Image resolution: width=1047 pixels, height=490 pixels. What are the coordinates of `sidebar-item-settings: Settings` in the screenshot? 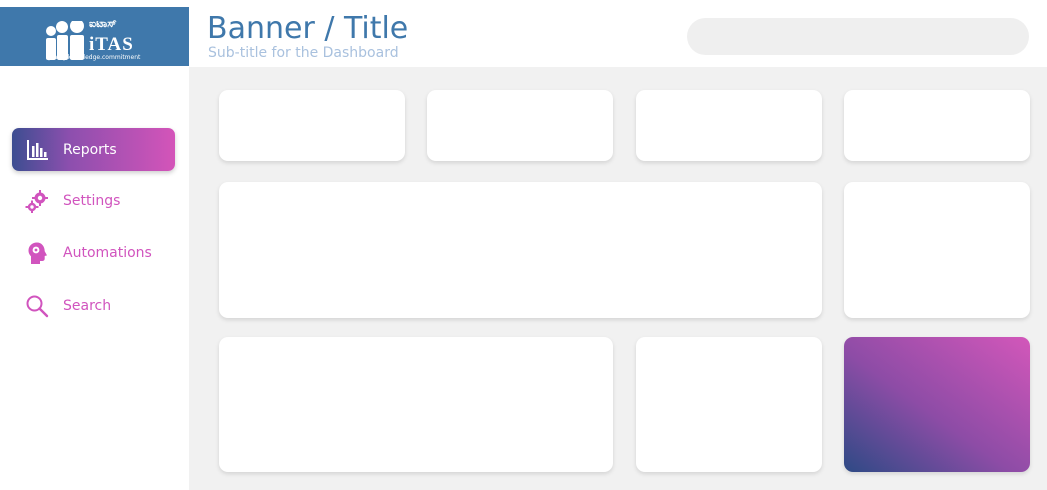 It's located at (93, 200).